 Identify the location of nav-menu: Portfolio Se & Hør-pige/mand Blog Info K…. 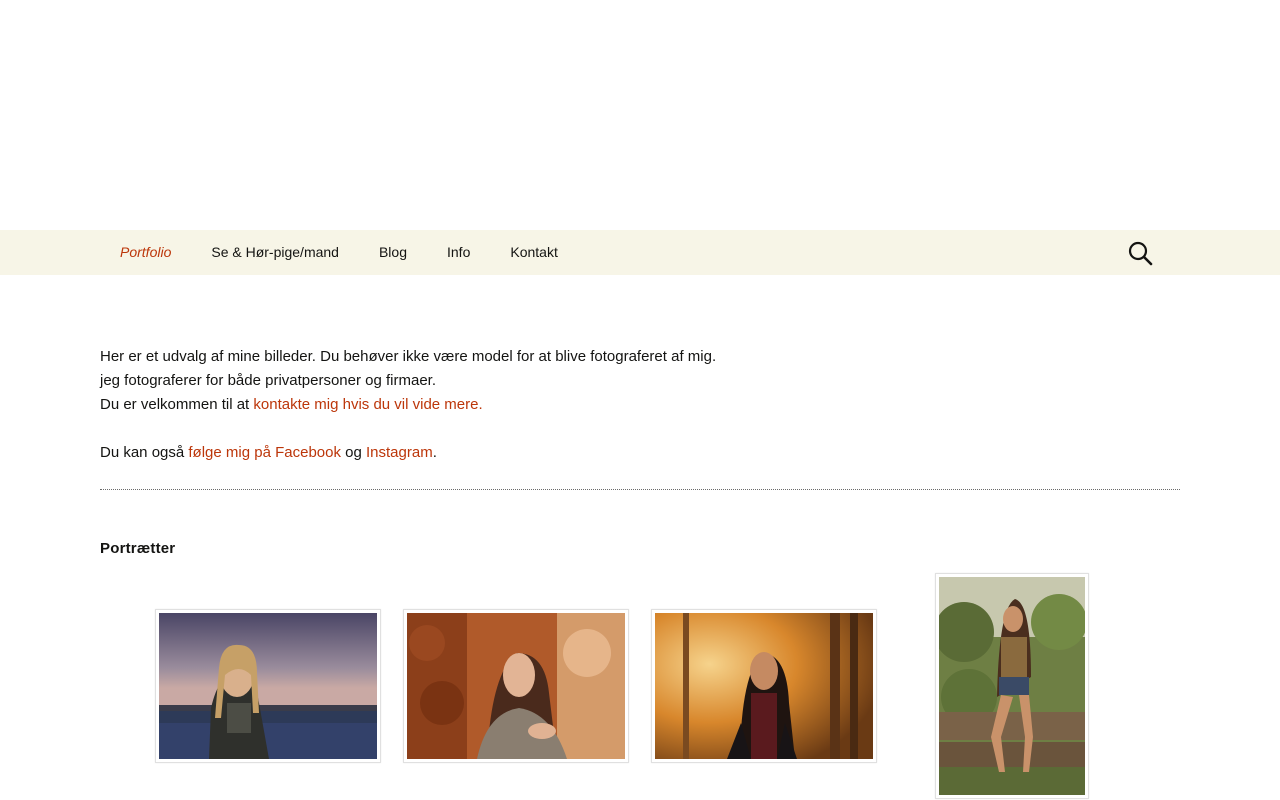
(339, 252).